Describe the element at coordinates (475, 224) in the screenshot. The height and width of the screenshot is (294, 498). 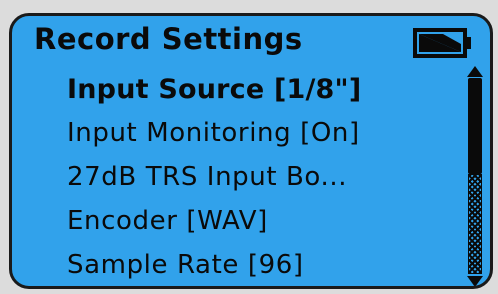
I see `scroll-track` at that location.